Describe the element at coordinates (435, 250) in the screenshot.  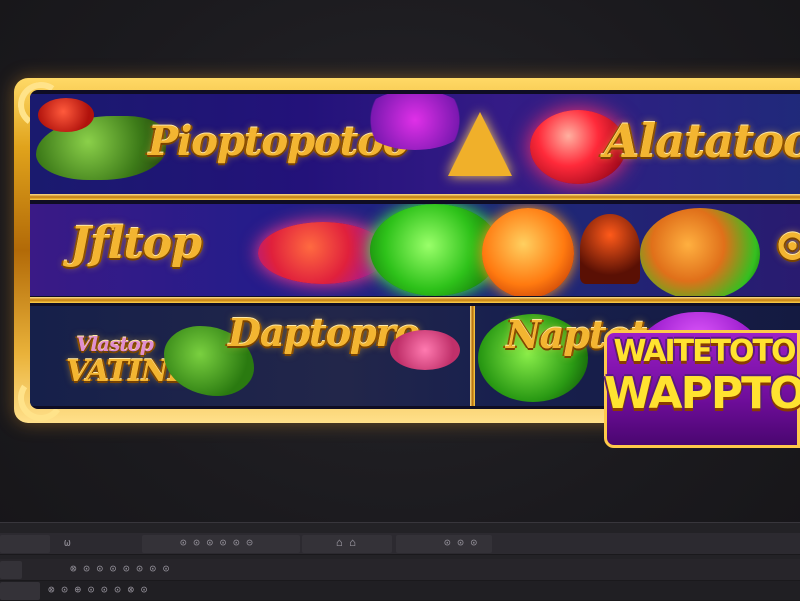
I see `green-orb-symbol` at that location.